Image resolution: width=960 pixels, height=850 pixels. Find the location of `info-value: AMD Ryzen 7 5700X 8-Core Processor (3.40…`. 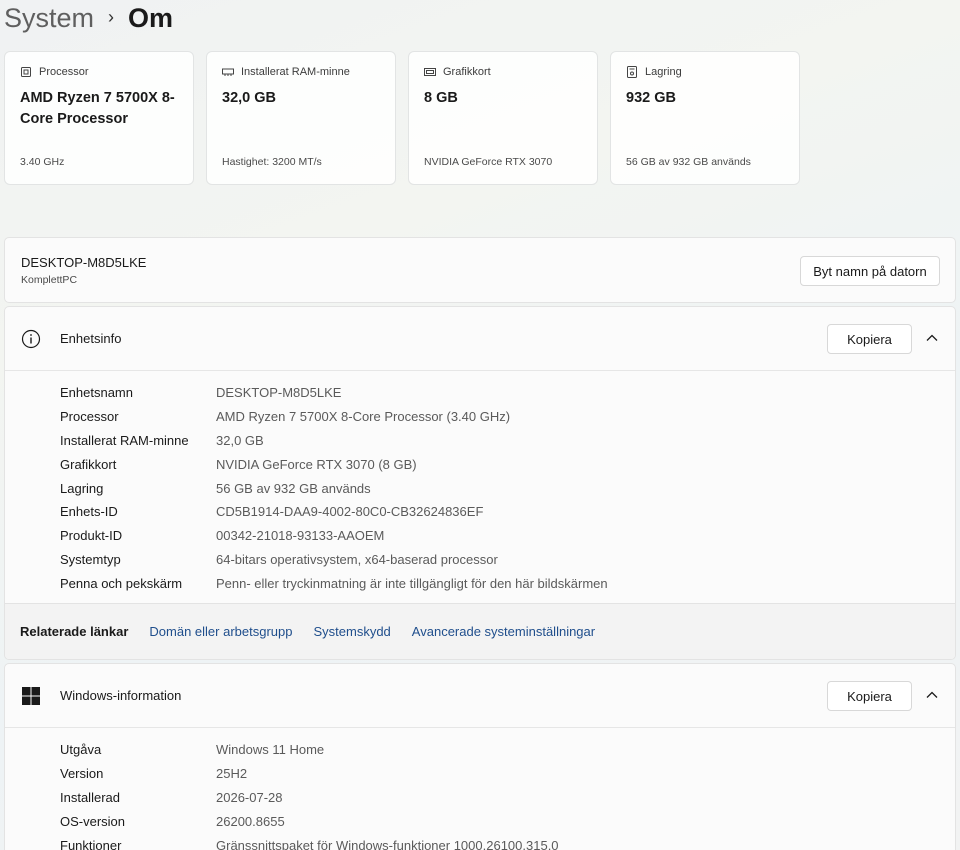

info-value: AMD Ryzen 7 5700X 8-Core Processor (3.40… is located at coordinates (363, 417).